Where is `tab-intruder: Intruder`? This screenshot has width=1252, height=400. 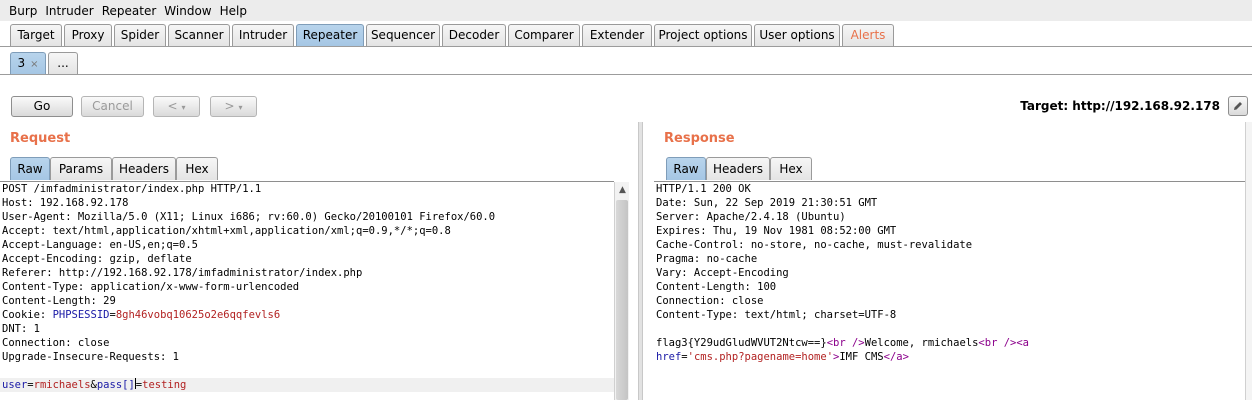 tab-intruder: Intruder is located at coordinates (263, 35).